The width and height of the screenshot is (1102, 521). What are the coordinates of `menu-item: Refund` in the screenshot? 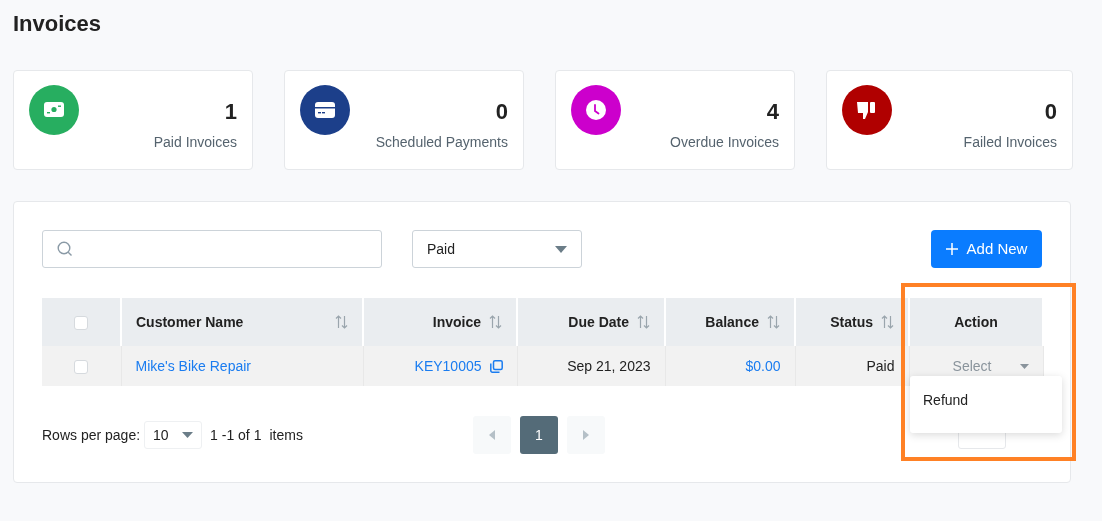 It's located at (986, 400).